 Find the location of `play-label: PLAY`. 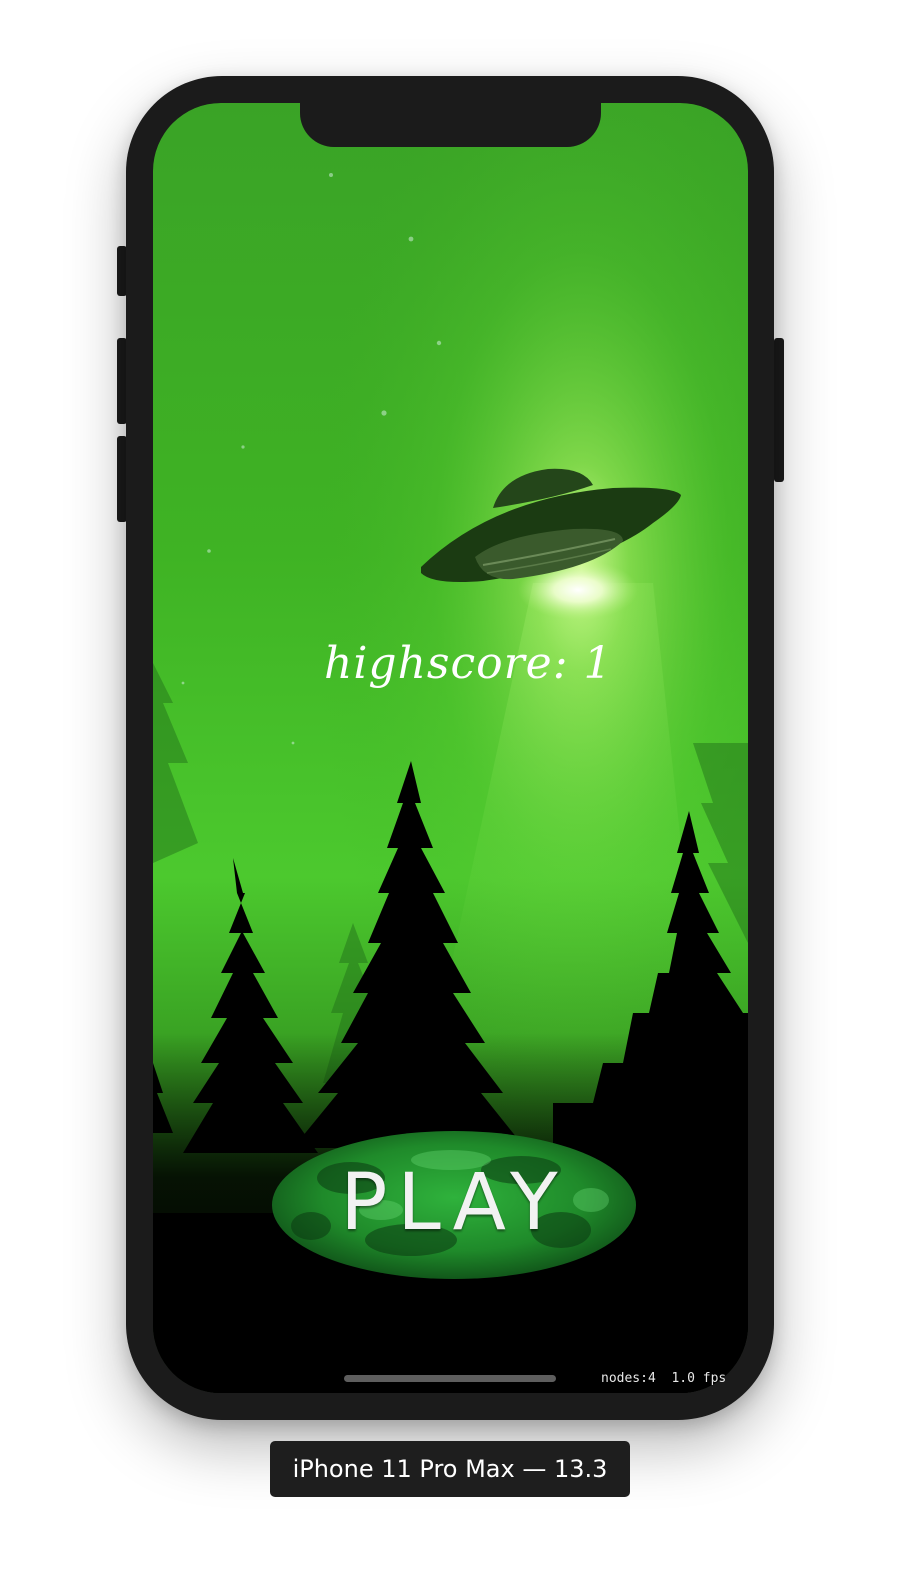

play-label: PLAY is located at coordinates (454, 1203).